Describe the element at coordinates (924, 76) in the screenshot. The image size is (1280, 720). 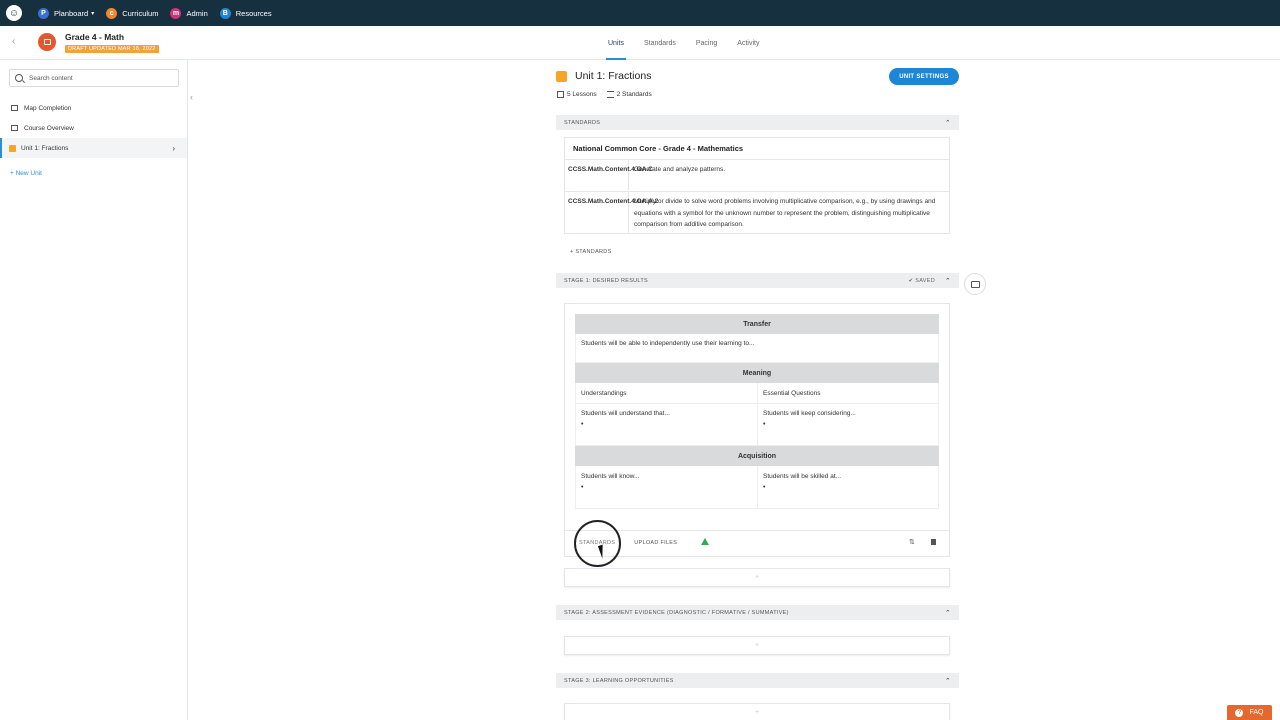
I see `unit-settings-button: UNIT SETTINGS` at that location.